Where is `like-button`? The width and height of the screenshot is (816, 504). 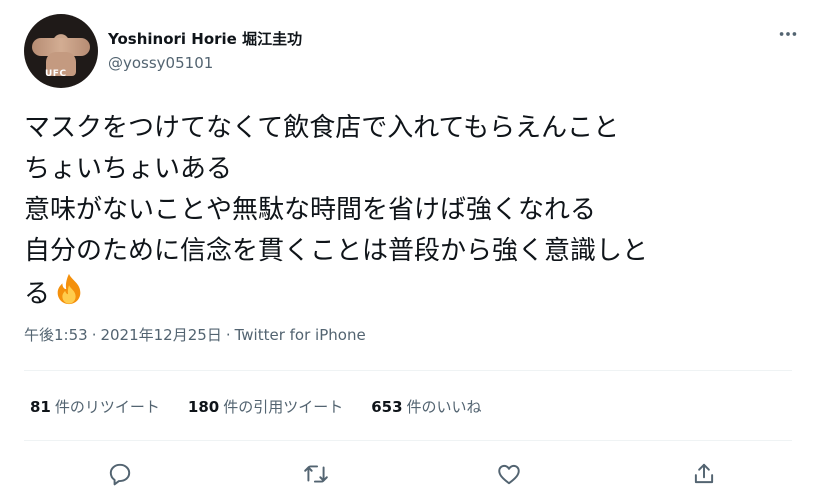 like-button is located at coordinates (509, 474).